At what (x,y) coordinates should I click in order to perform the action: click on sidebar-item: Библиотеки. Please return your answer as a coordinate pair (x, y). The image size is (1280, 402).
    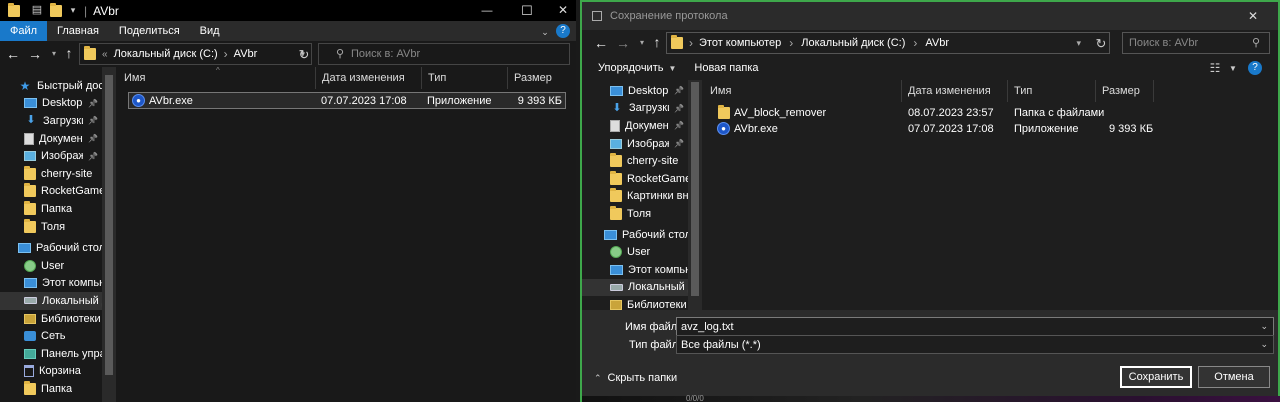
    Looking at the image, I should click on (51, 319).